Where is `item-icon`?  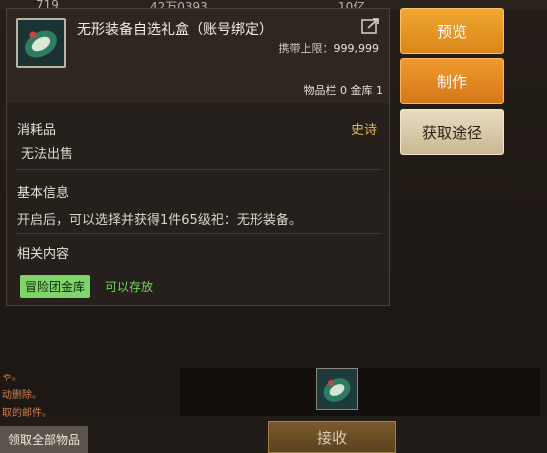
item-icon is located at coordinates (41, 43).